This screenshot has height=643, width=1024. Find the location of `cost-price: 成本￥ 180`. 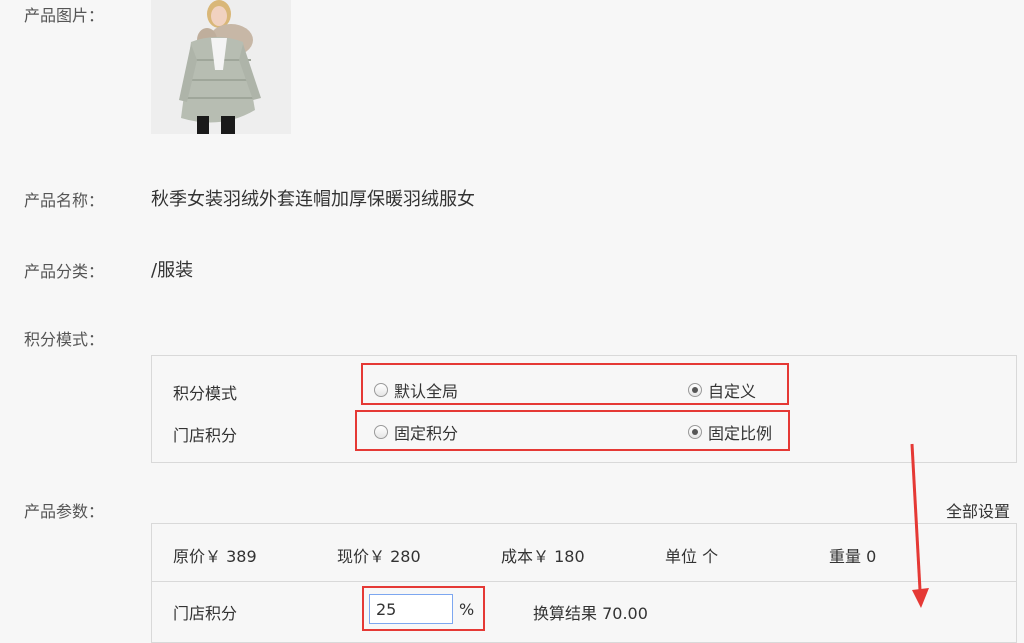

cost-price: 成本￥ 180 is located at coordinates (543, 556).